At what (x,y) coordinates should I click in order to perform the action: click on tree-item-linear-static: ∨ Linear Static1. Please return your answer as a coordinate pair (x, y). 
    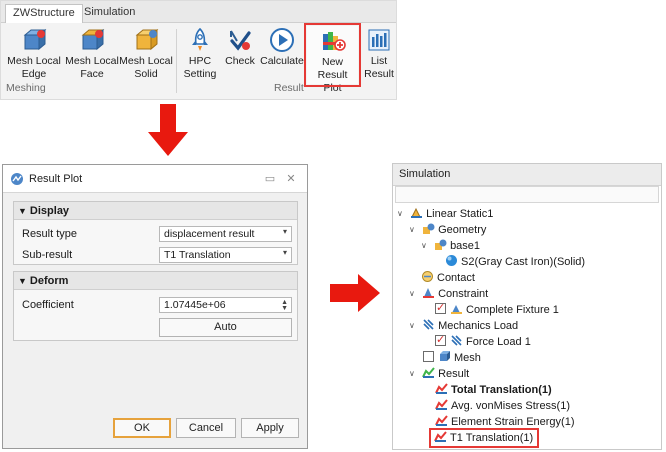
    Looking at the image, I should click on (445, 214).